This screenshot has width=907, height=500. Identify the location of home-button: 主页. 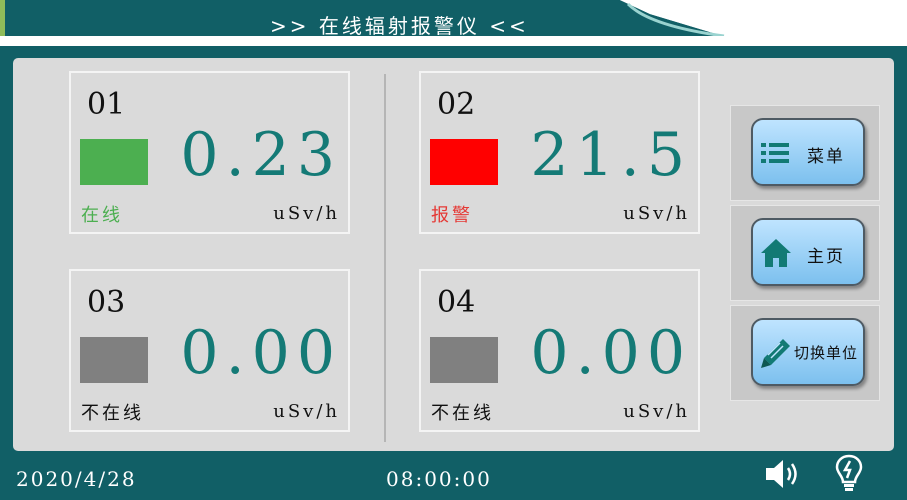
(808, 252).